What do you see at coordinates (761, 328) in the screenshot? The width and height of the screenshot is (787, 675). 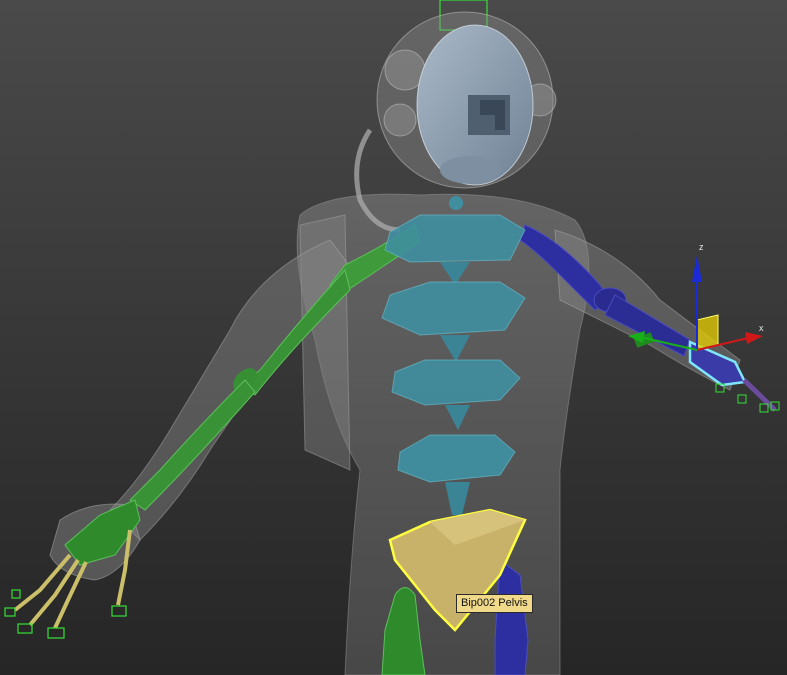 I see `x-axis-label: x` at bounding box center [761, 328].